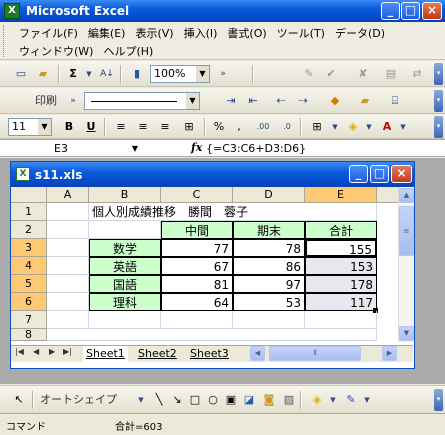  Describe the element at coordinates (89, 74) in the screenshot. I see `autosum-dropdown-icon: ▼` at that location.